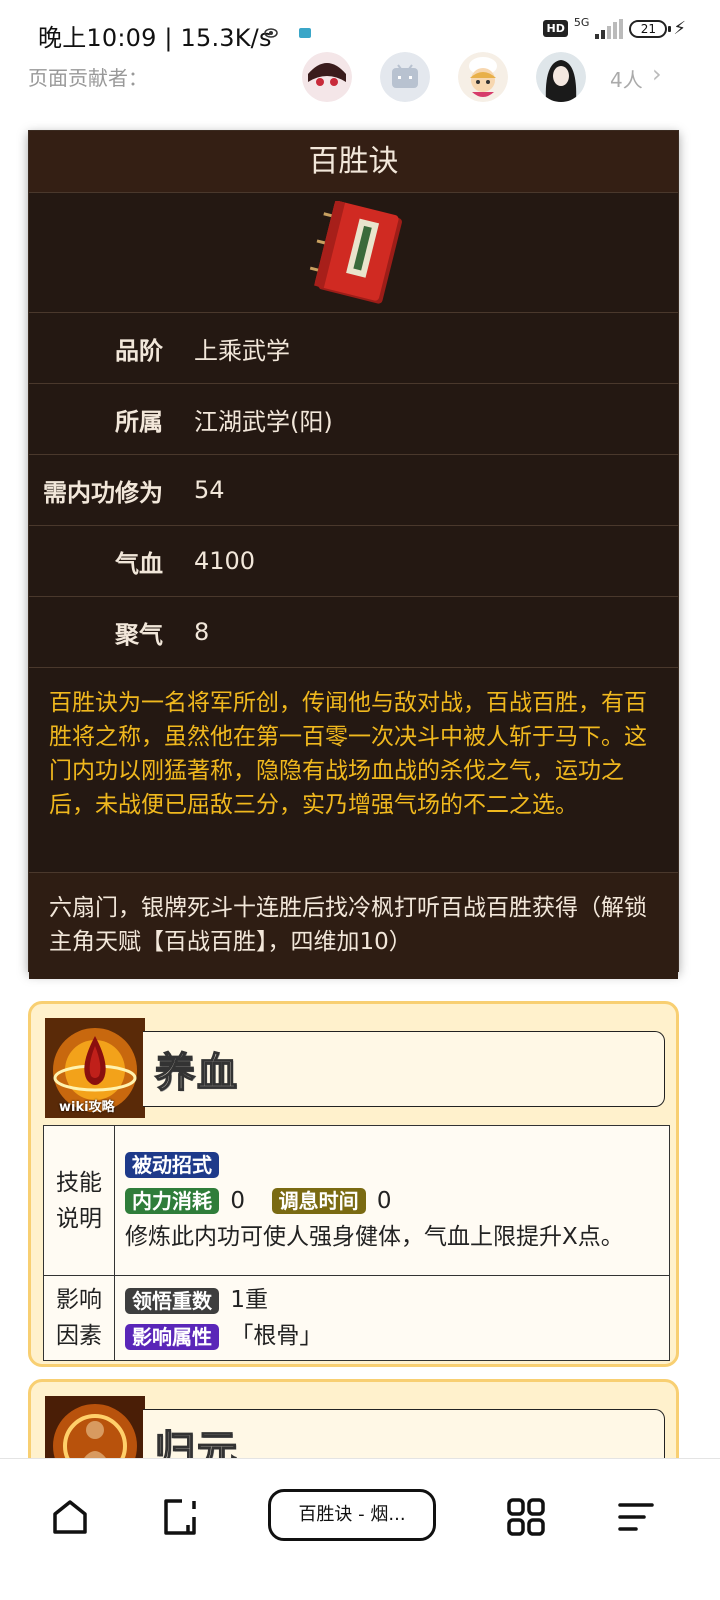  I want to click on charging-icon: ⚡, so click(679, 28).